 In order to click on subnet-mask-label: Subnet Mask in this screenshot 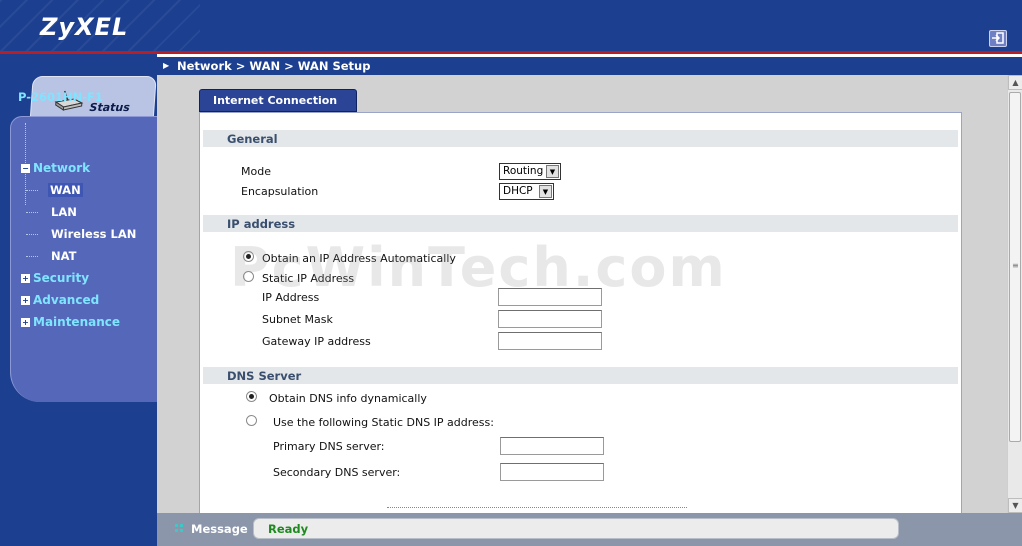, I will do `click(297, 319)`.